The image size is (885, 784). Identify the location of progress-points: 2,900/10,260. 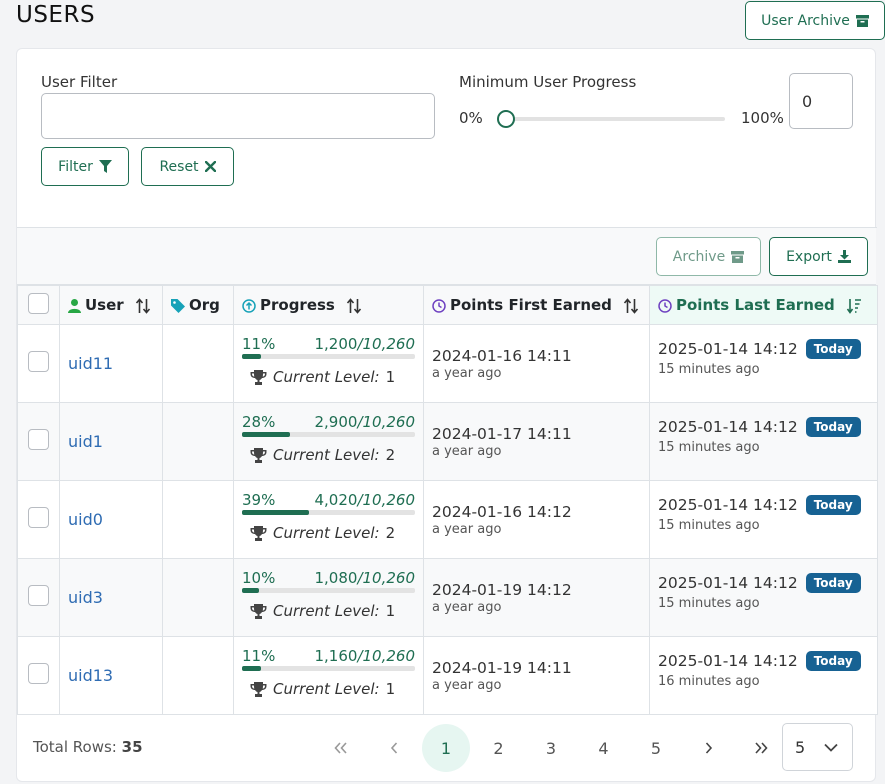
(365, 422).